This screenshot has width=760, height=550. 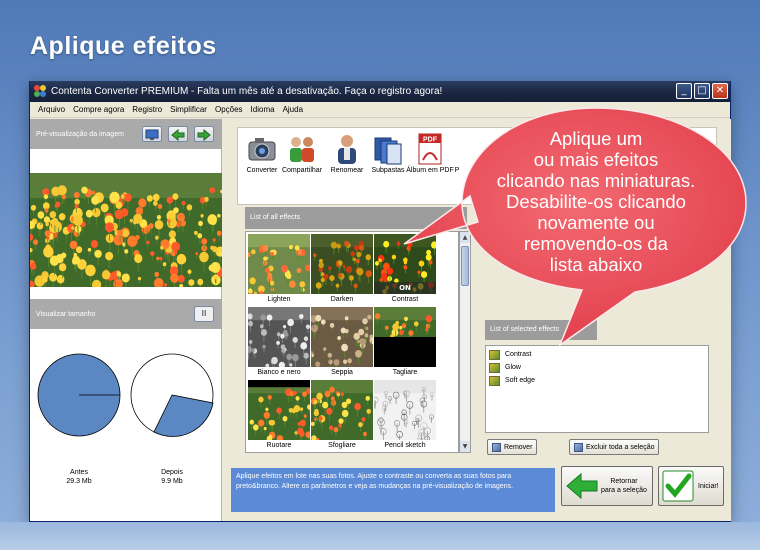 I want to click on close-button: ✕, so click(x=720, y=91).